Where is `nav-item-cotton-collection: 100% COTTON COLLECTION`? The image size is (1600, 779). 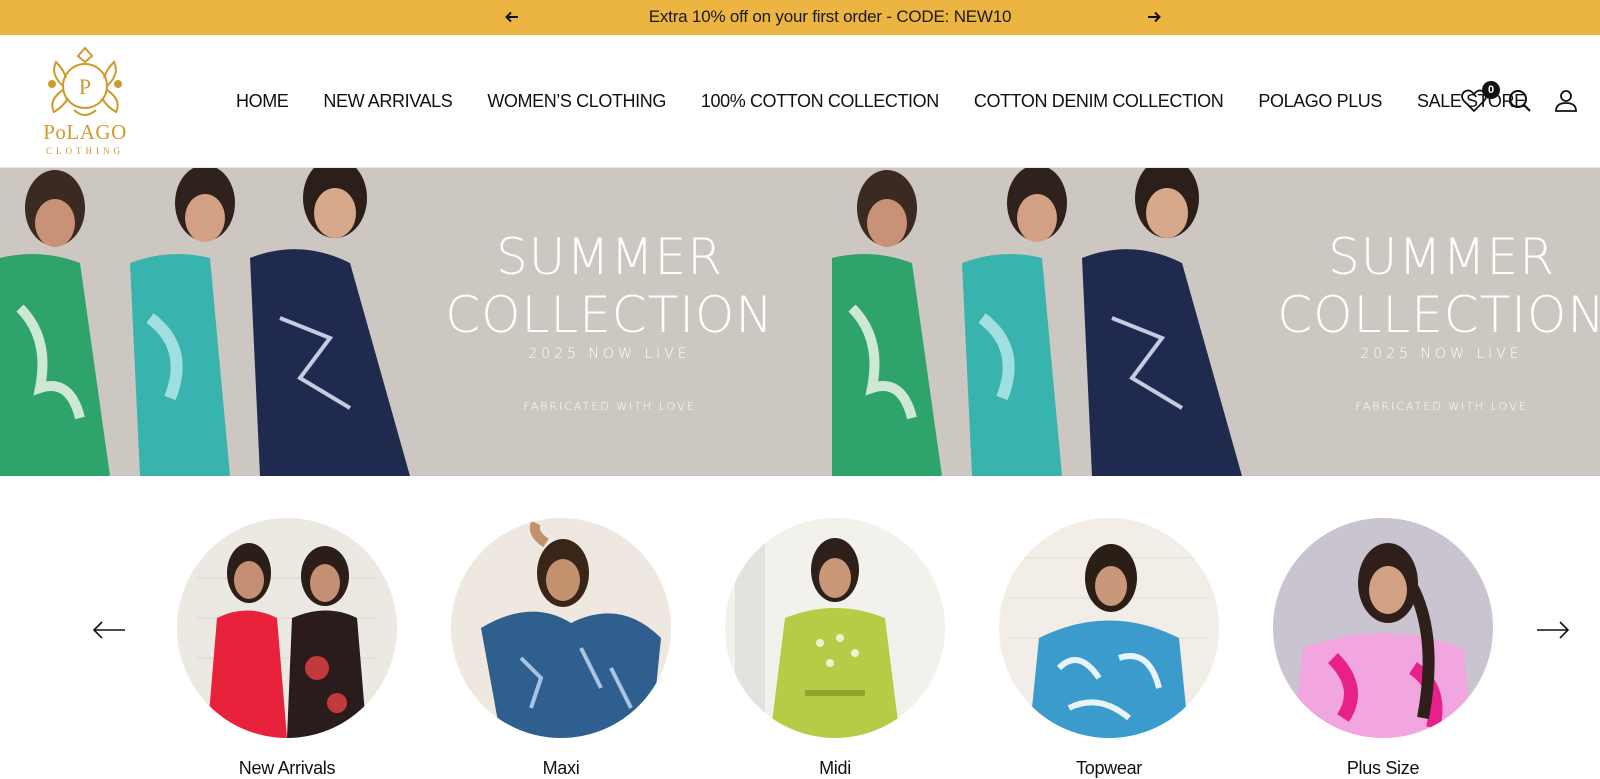 nav-item-cotton-collection: 100% COTTON COLLECTION is located at coordinates (820, 101).